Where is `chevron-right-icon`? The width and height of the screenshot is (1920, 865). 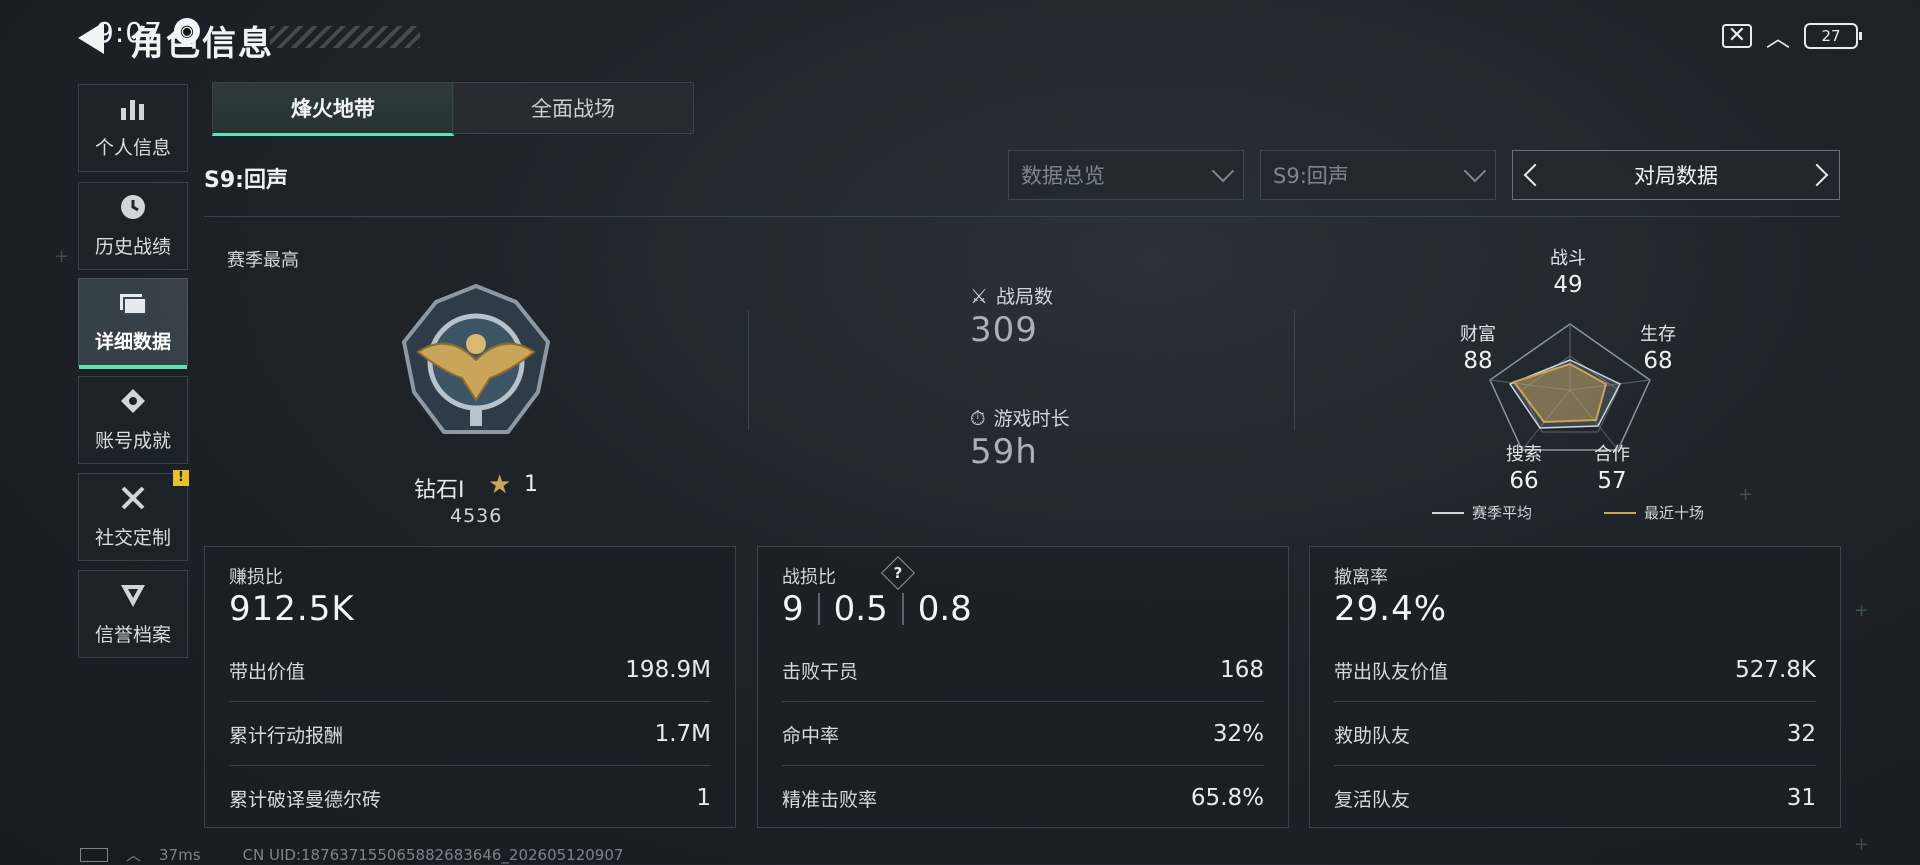
chevron-right-icon is located at coordinates (1817, 175).